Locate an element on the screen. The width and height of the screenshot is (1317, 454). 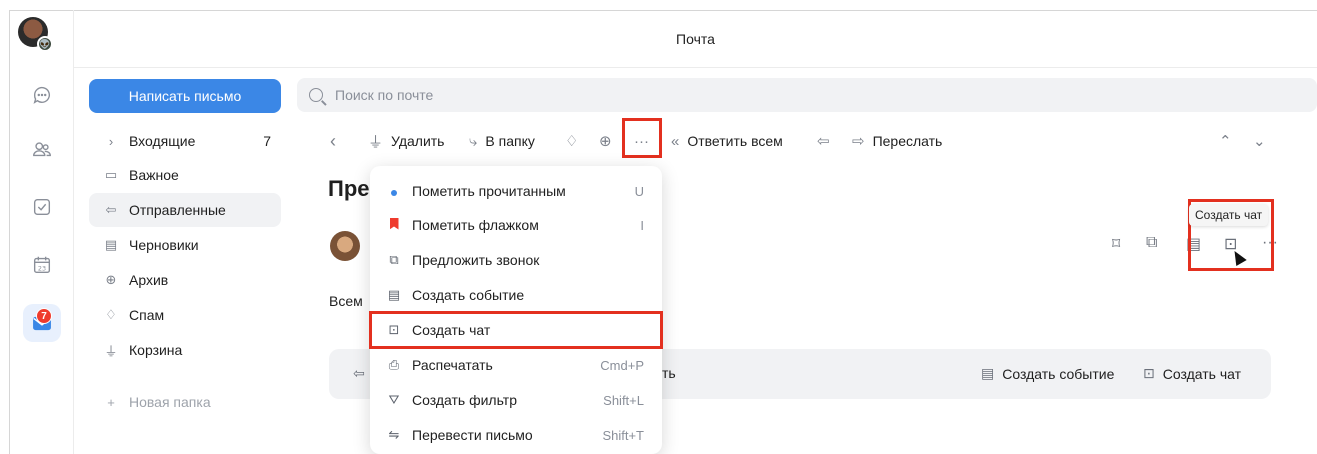
calendar-button: 23 is located at coordinates (42, 265).